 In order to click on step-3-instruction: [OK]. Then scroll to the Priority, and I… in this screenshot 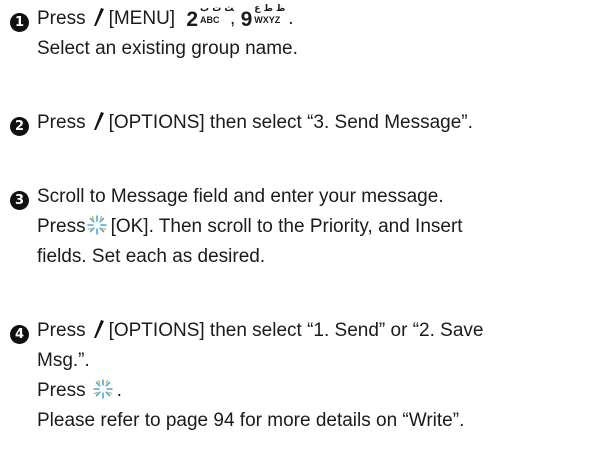, I will do `click(286, 226)`.